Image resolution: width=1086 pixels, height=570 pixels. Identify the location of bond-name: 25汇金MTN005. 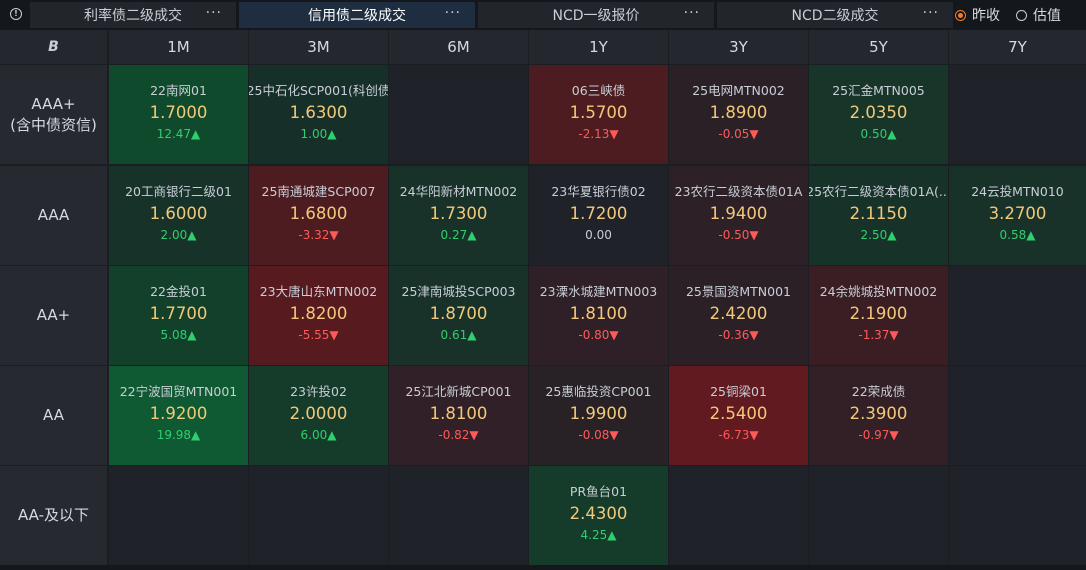
(878, 90).